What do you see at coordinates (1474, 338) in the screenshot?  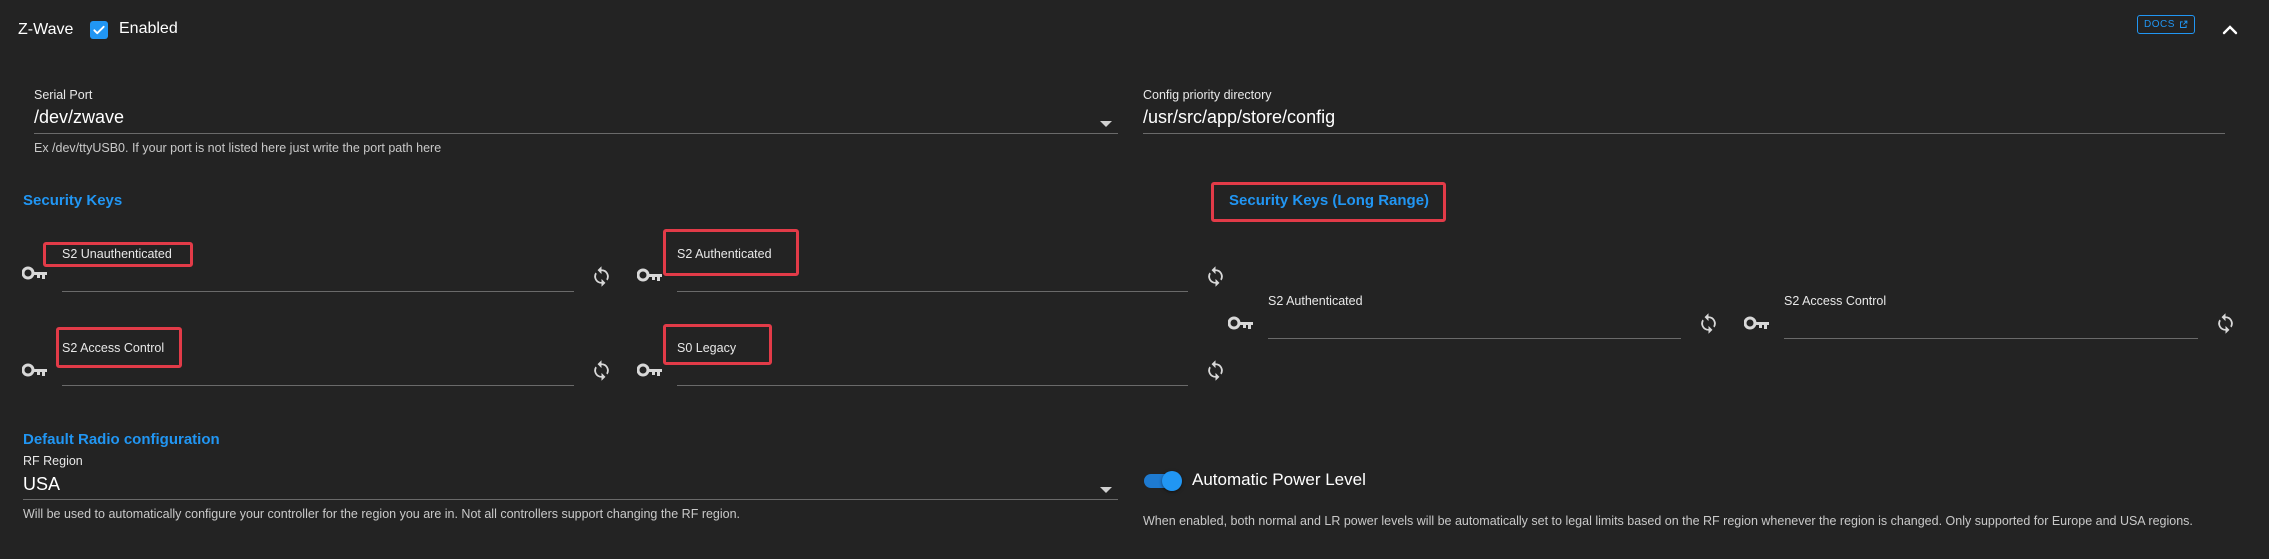 I see `lr-s2-authenticated-input` at bounding box center [1474, 338].